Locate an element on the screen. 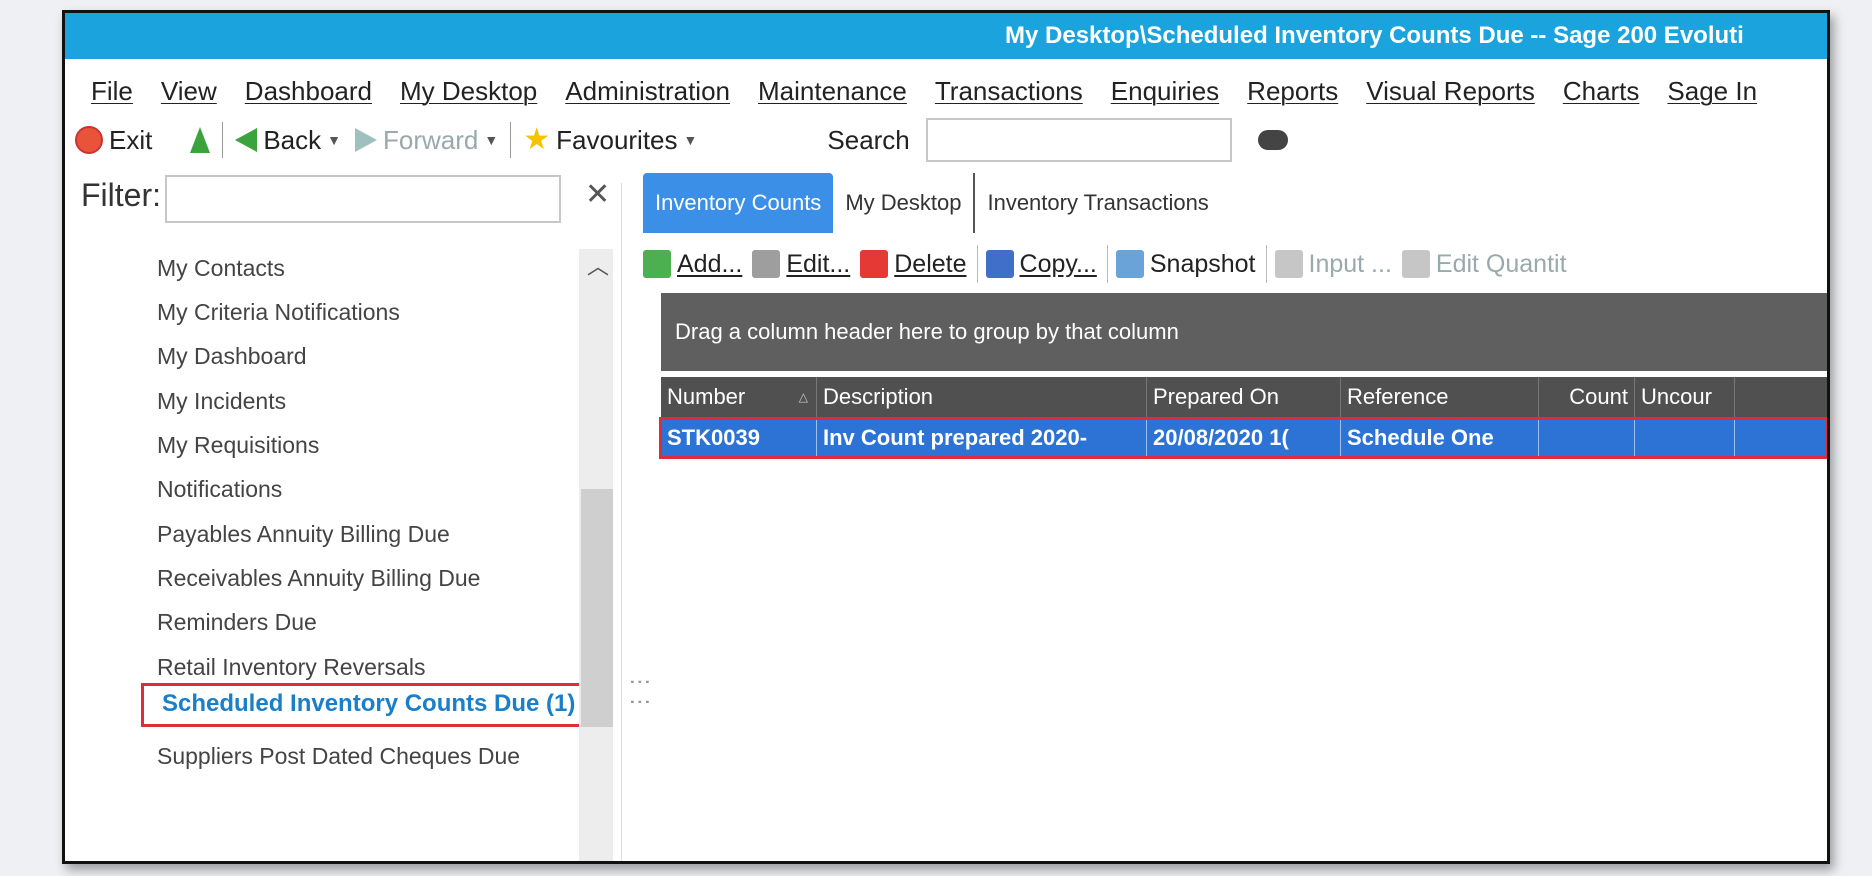 The height and width of the screenshot is (876, 1872). column-header-prepared-on: Prepared On is located at coordinates (1244, 397).